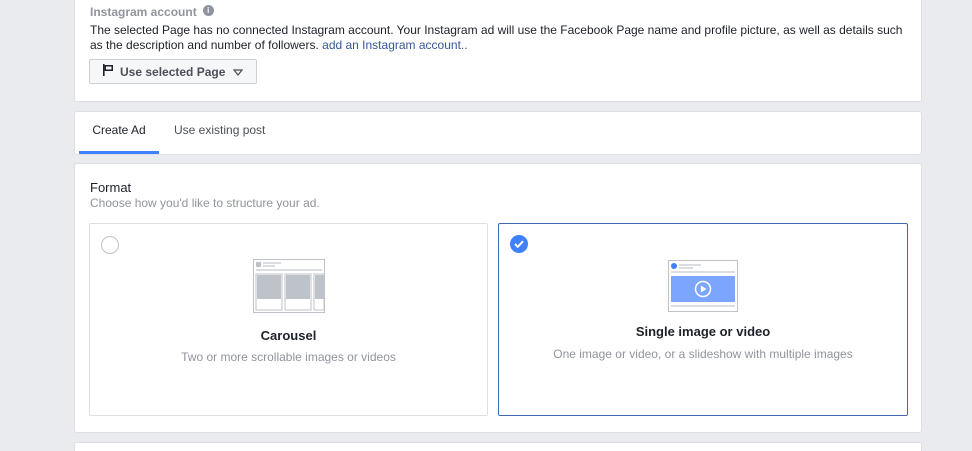  I want to click on tab-use-existing-post-label: Use existing post, so click(220, 130).